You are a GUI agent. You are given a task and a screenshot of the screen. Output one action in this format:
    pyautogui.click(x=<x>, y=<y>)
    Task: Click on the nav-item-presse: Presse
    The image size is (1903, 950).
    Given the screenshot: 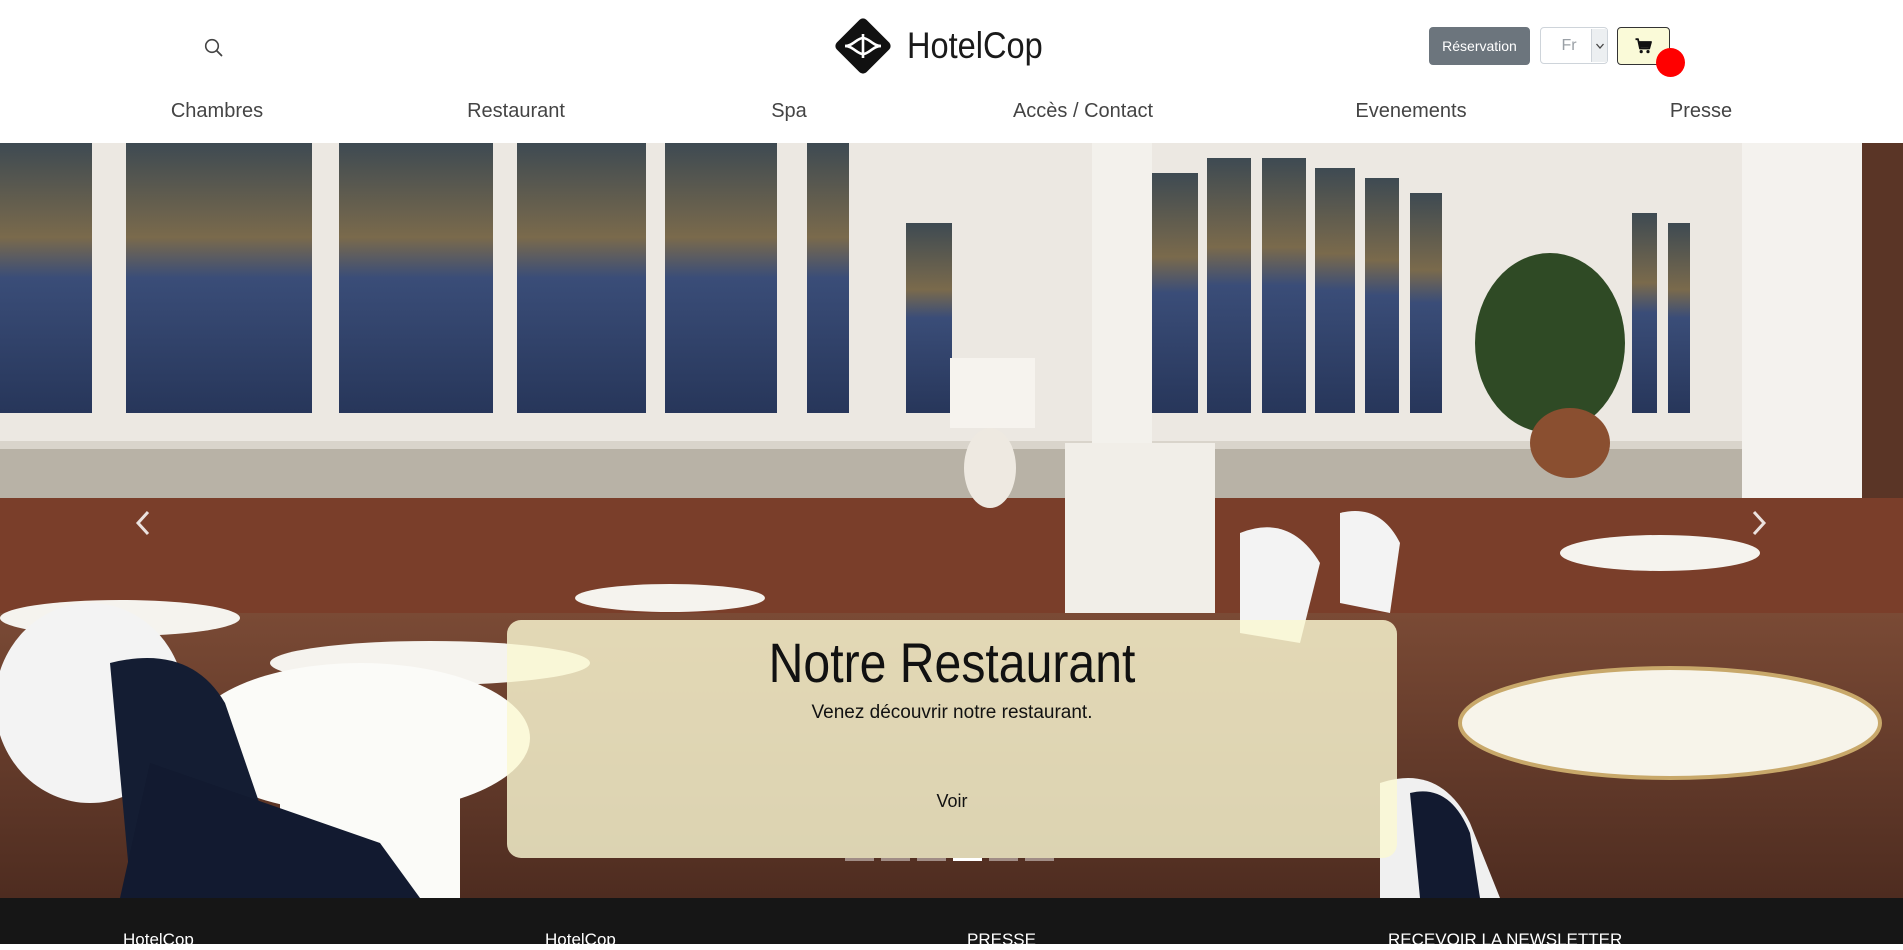 What is the action you would take?
    pyautogui.click(x=1701, y=111)
    